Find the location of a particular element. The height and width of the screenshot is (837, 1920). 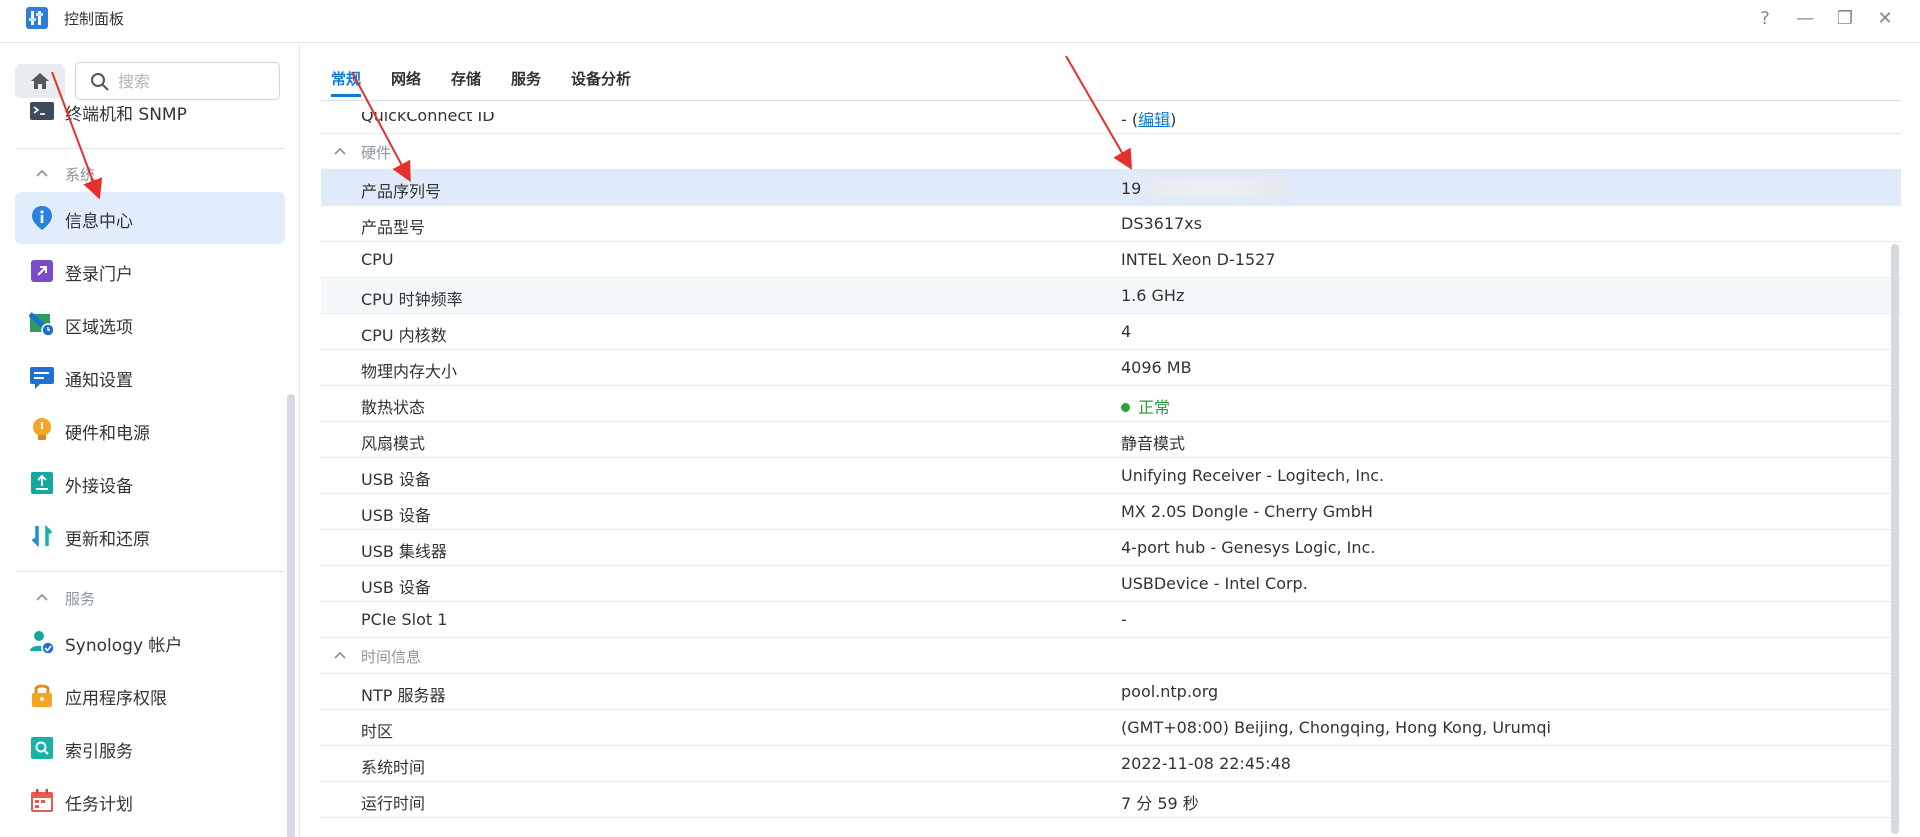

account-icon is located at coordinates (42, 643).